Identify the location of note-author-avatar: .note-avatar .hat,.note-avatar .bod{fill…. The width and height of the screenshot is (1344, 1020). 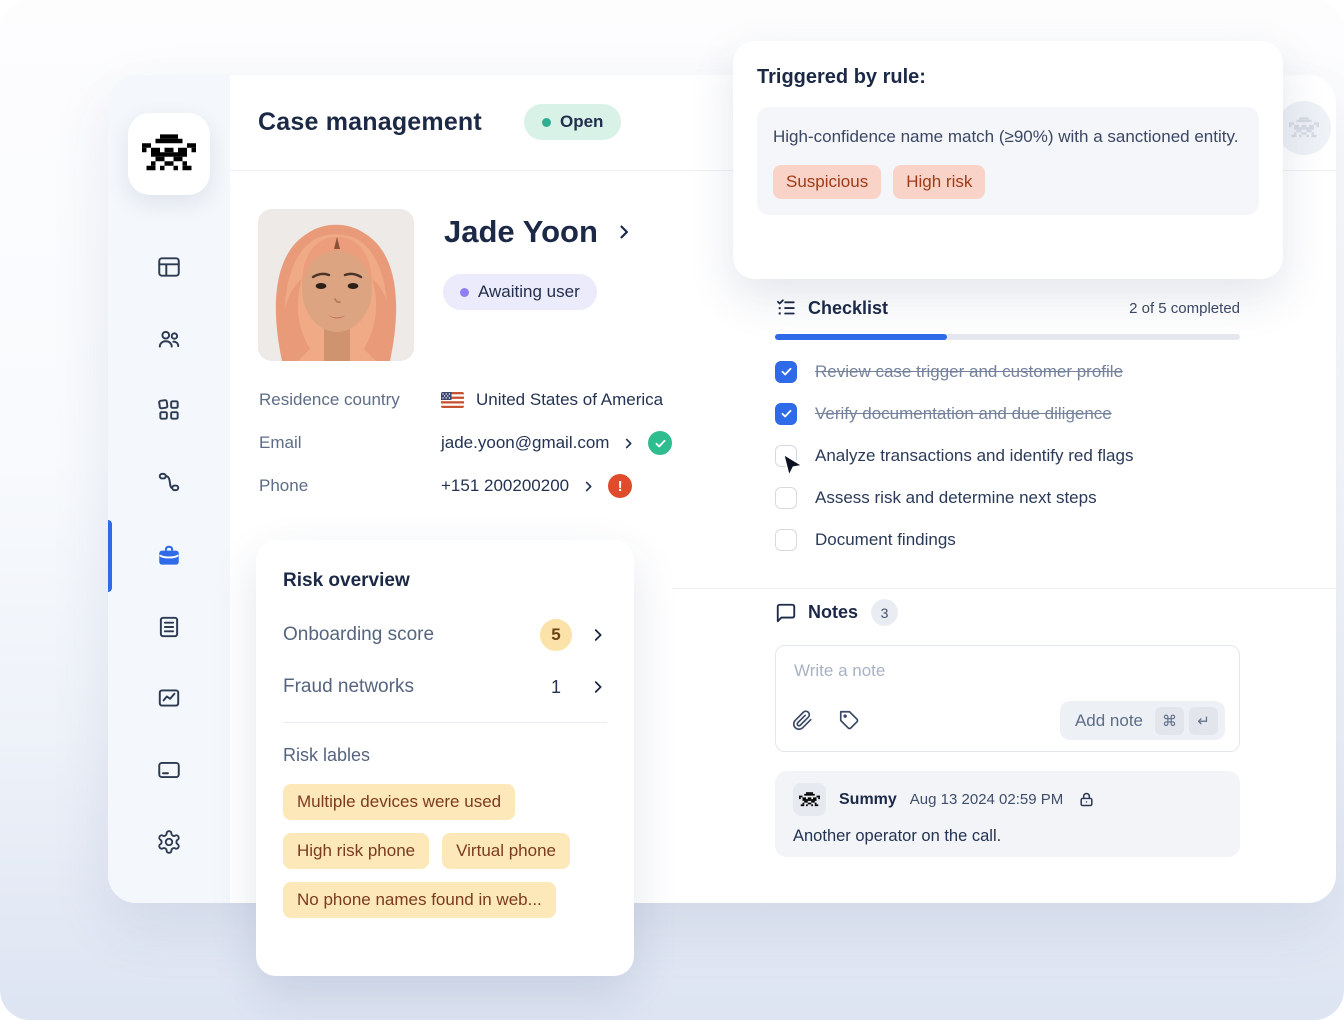
(809, 799).